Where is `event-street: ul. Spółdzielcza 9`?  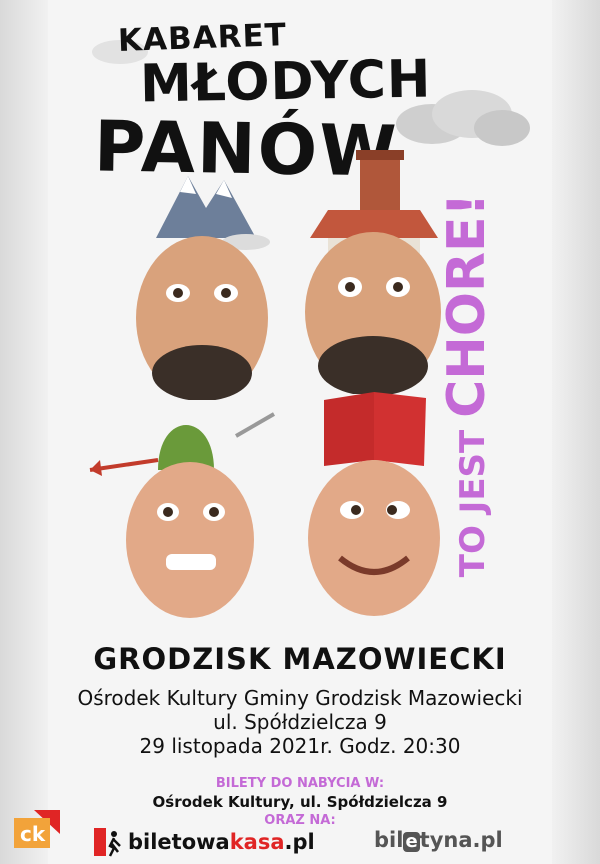
event-street: ul. Spółdzielcza 9 is located at coordinates (300, 722).